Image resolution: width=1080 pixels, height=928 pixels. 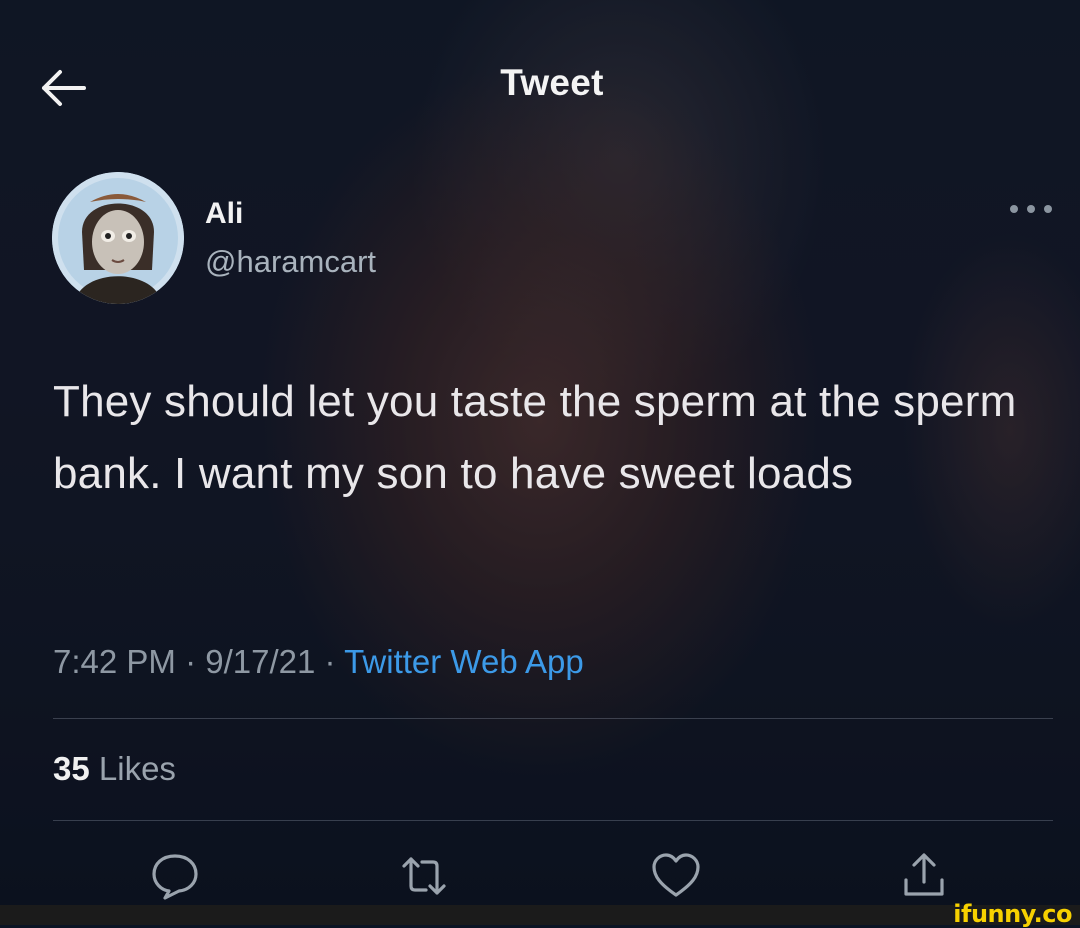 I want to click on likes-label: Likes, so click(x=137, y=768).